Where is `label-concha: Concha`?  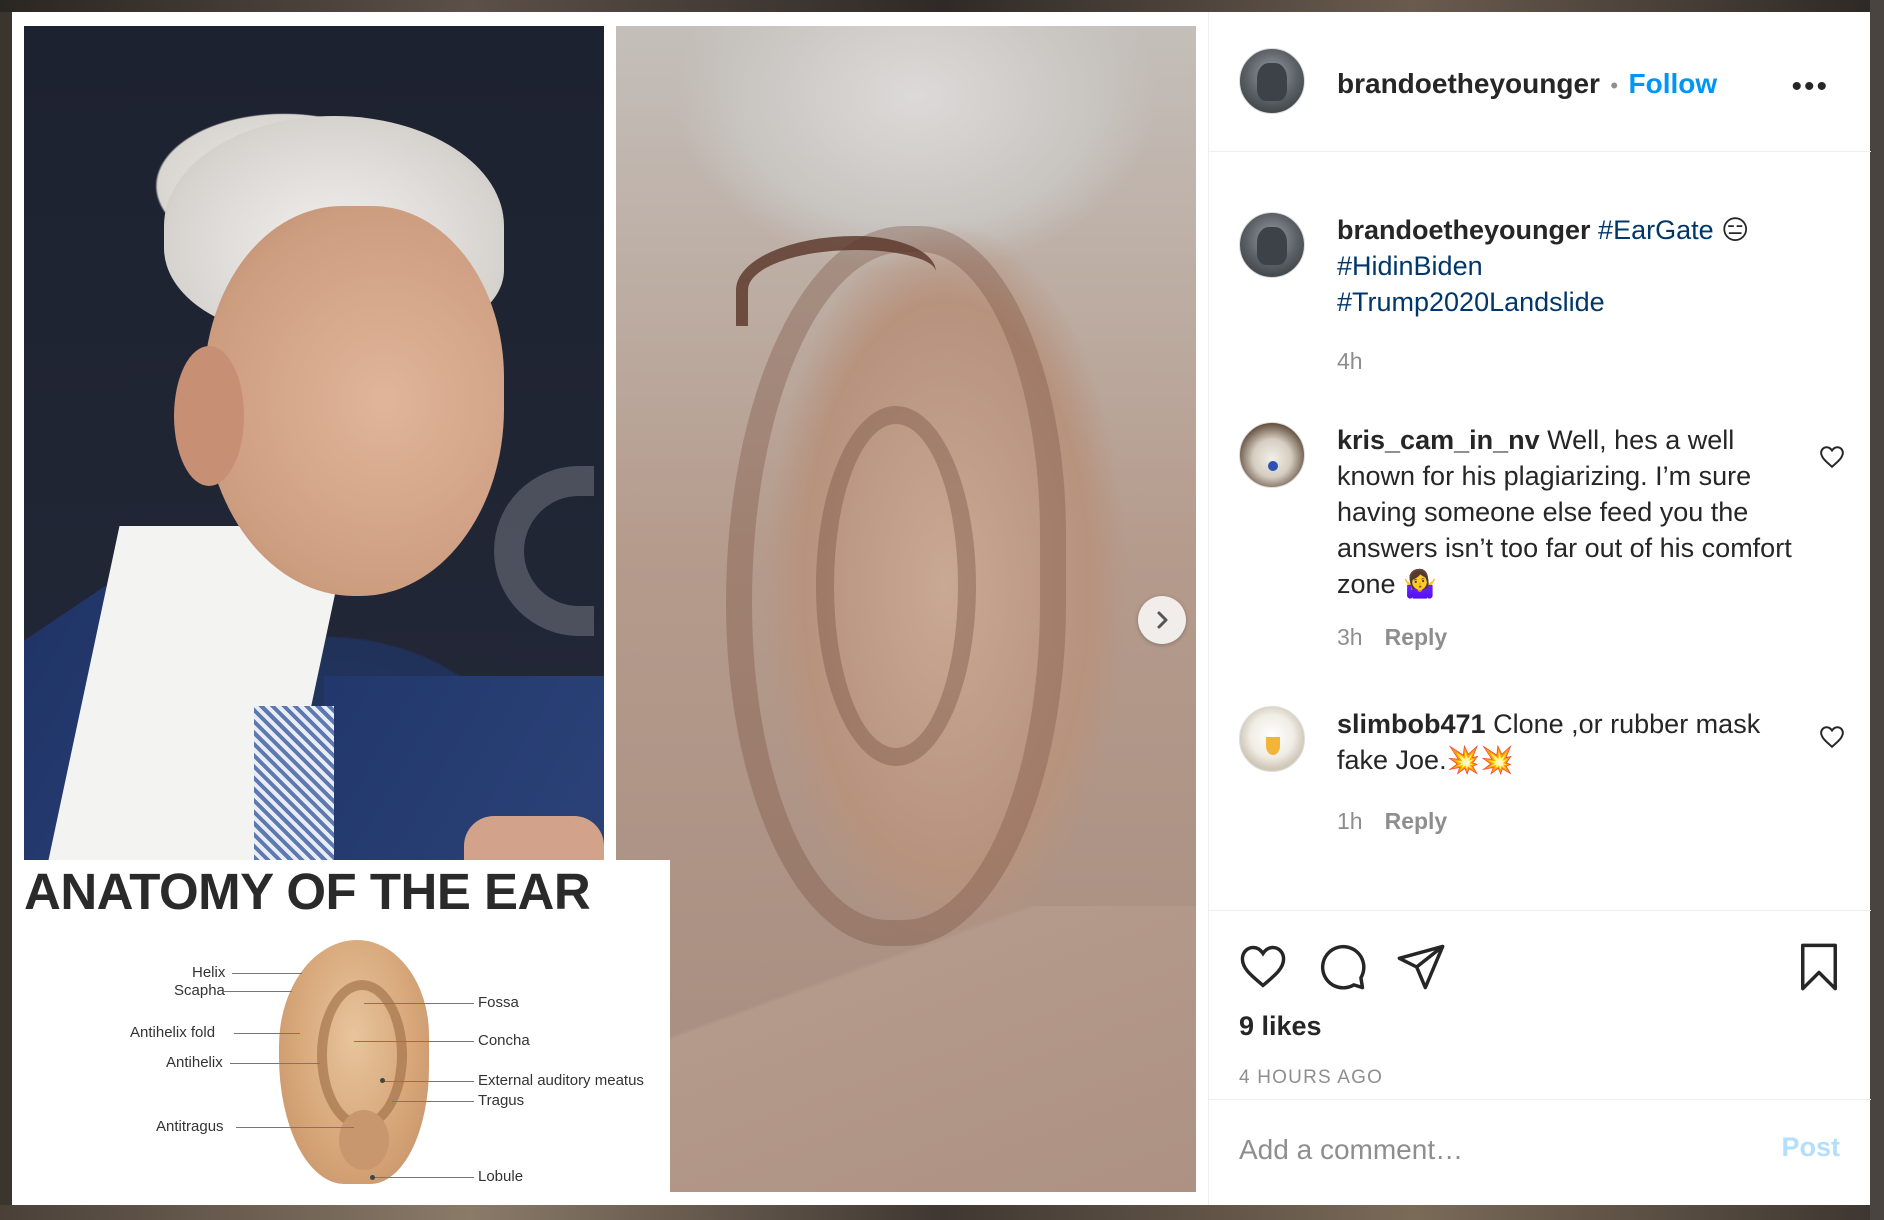 label-concha: Concha is located at coordinates (504, 1040).